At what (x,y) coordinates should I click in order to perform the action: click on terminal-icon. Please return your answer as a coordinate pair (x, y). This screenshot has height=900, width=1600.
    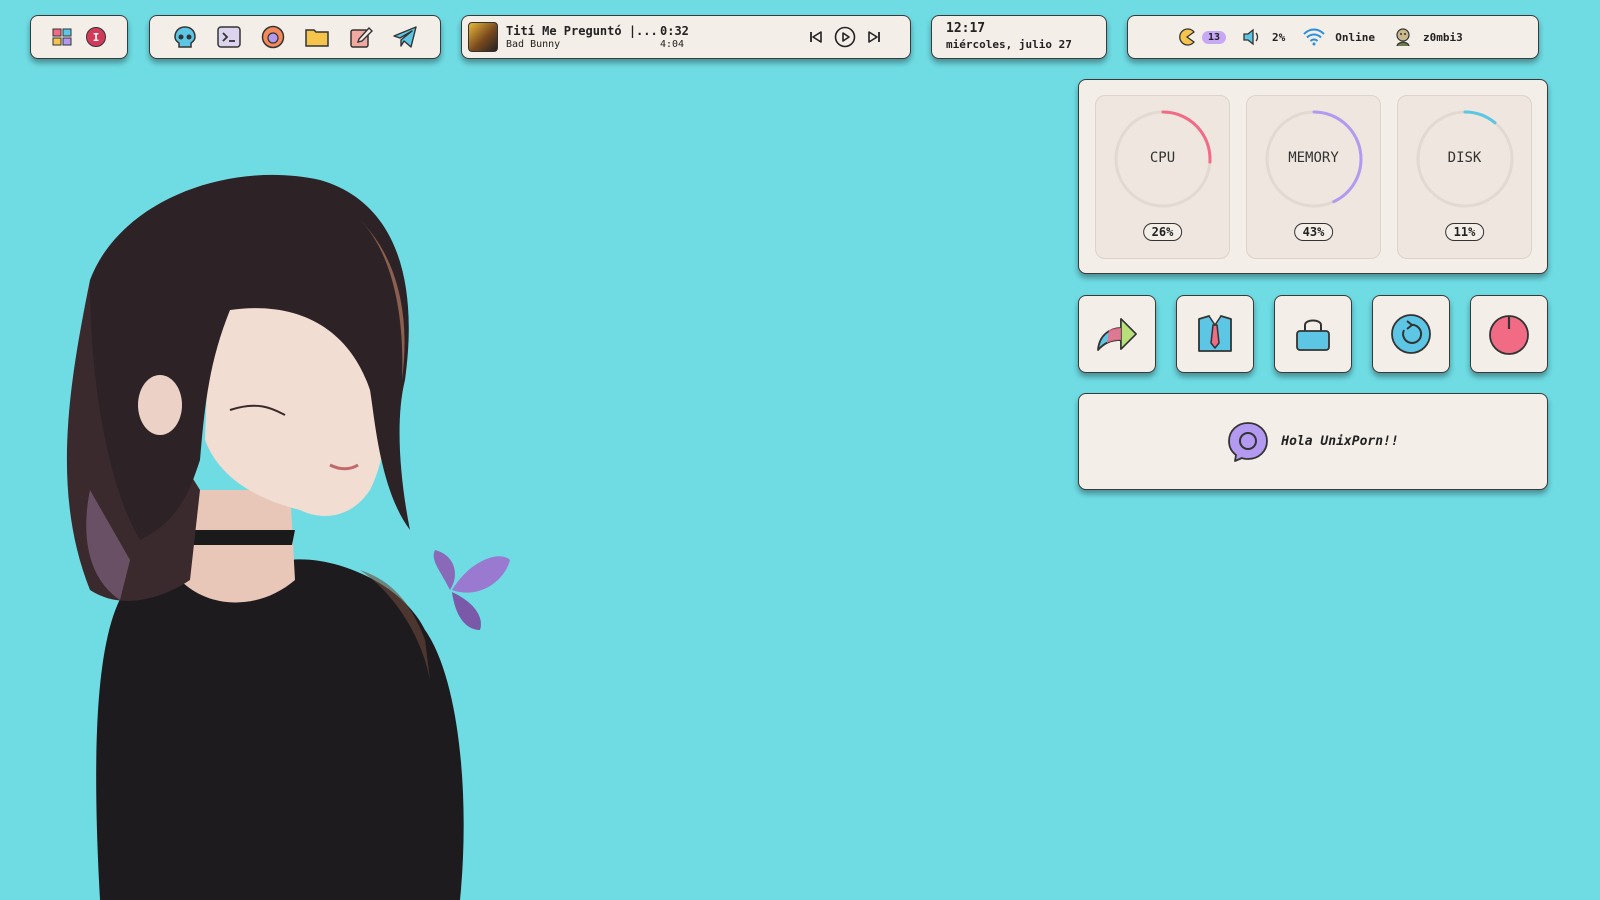
    Looking at the image, I should click on (229, 37).